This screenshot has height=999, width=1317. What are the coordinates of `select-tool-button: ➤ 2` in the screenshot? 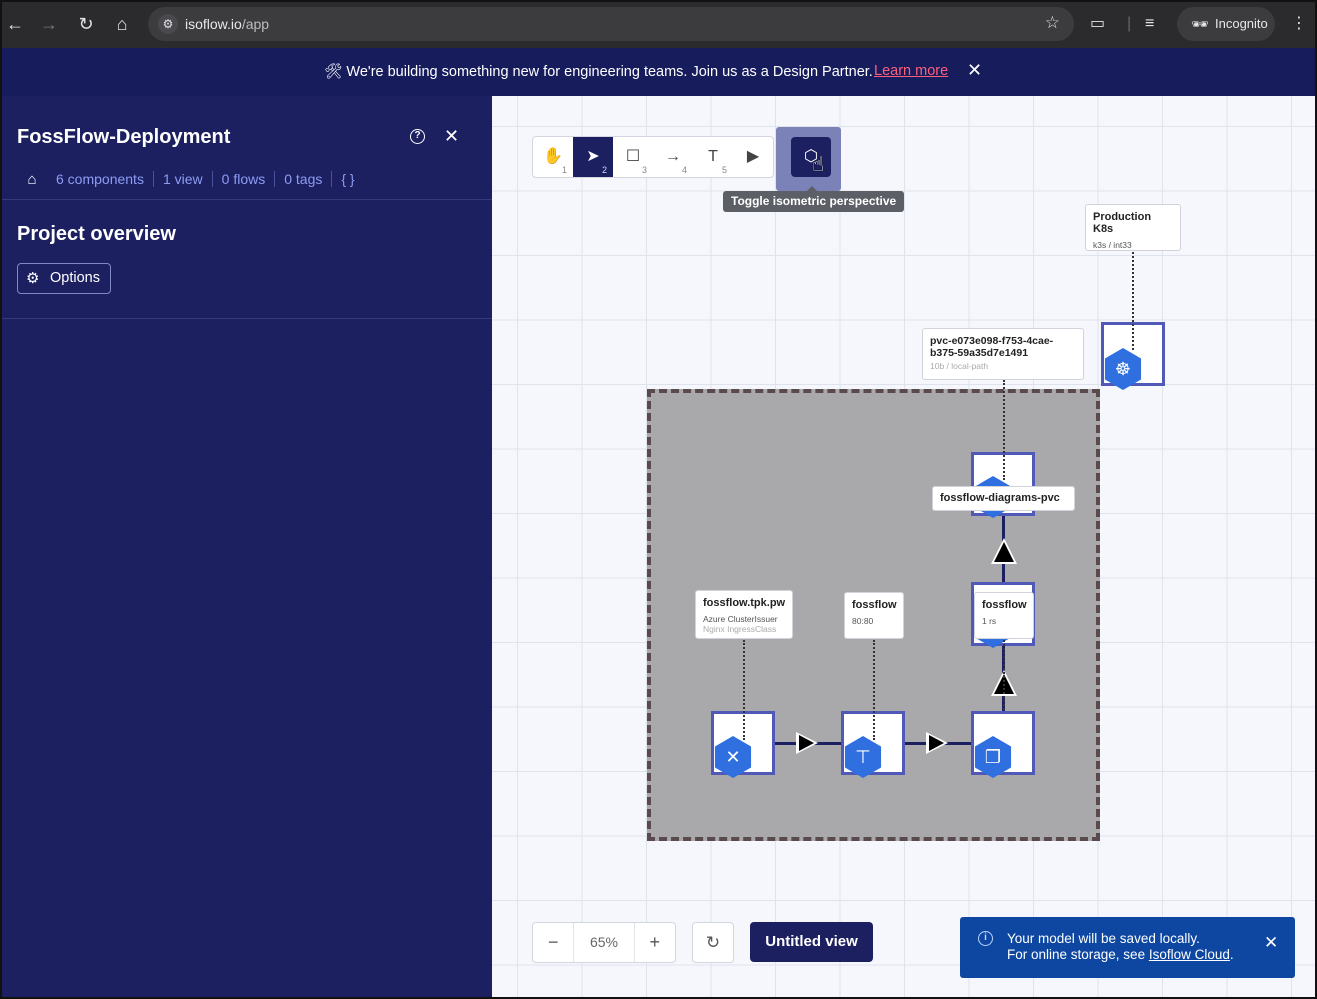 It's located at (593, 157).